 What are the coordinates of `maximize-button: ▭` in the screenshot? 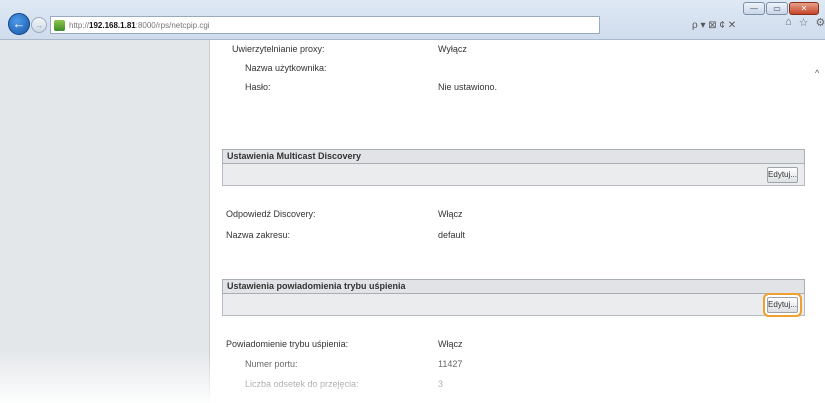 It's located at (777, 8).